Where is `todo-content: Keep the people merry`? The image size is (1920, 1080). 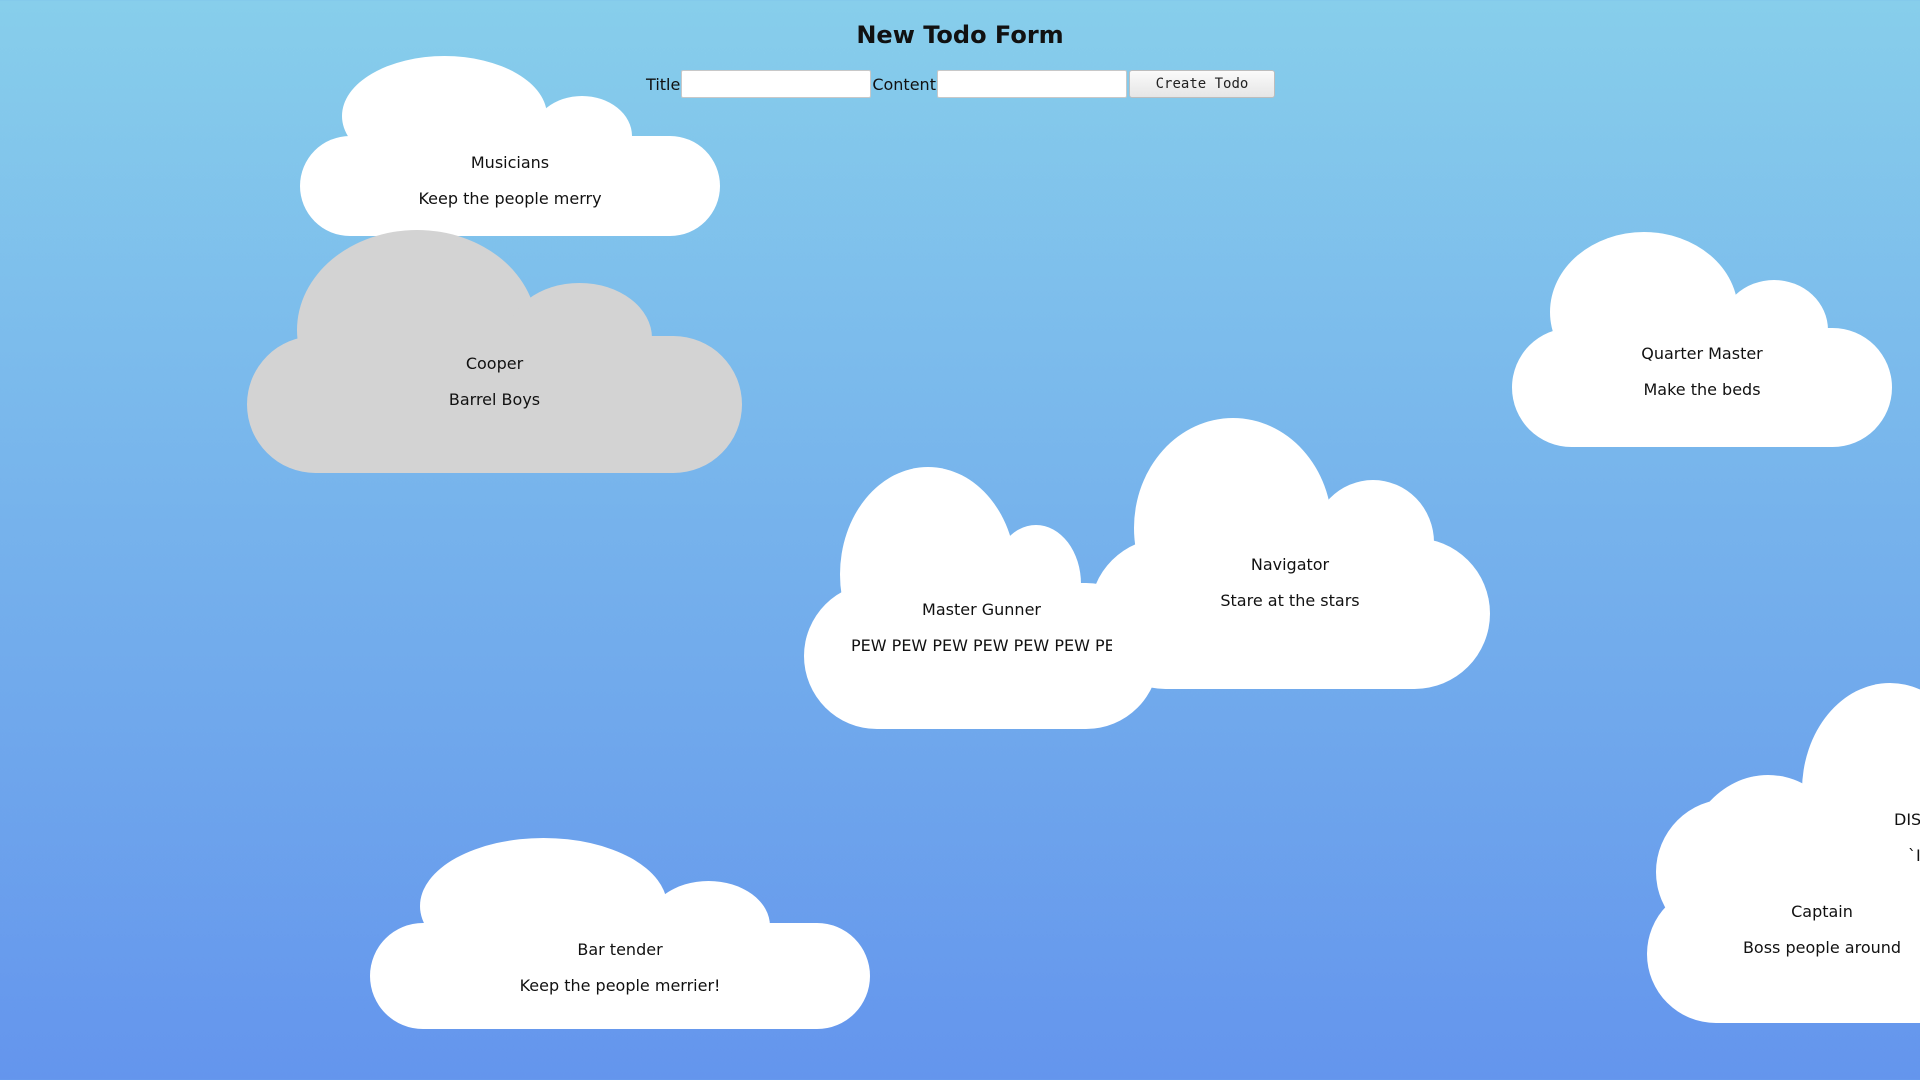 todo-content: Keep the people merry is located at coordinates (510, 198).